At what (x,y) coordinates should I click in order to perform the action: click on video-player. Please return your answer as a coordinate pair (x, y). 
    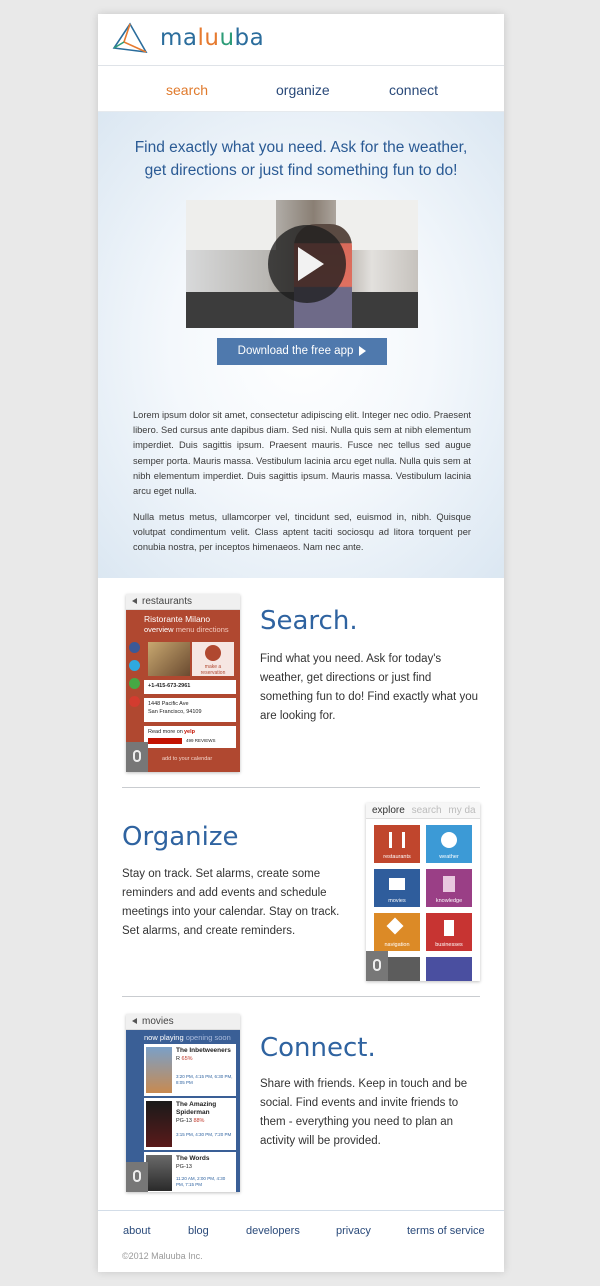
    Looking at the image, I should click on (302, 264).